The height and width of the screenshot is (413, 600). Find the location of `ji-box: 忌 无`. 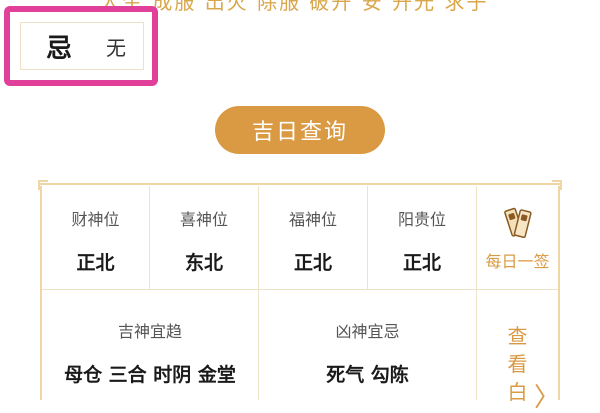

ji-box: 忌 无 is located at coordinates (81, 46).